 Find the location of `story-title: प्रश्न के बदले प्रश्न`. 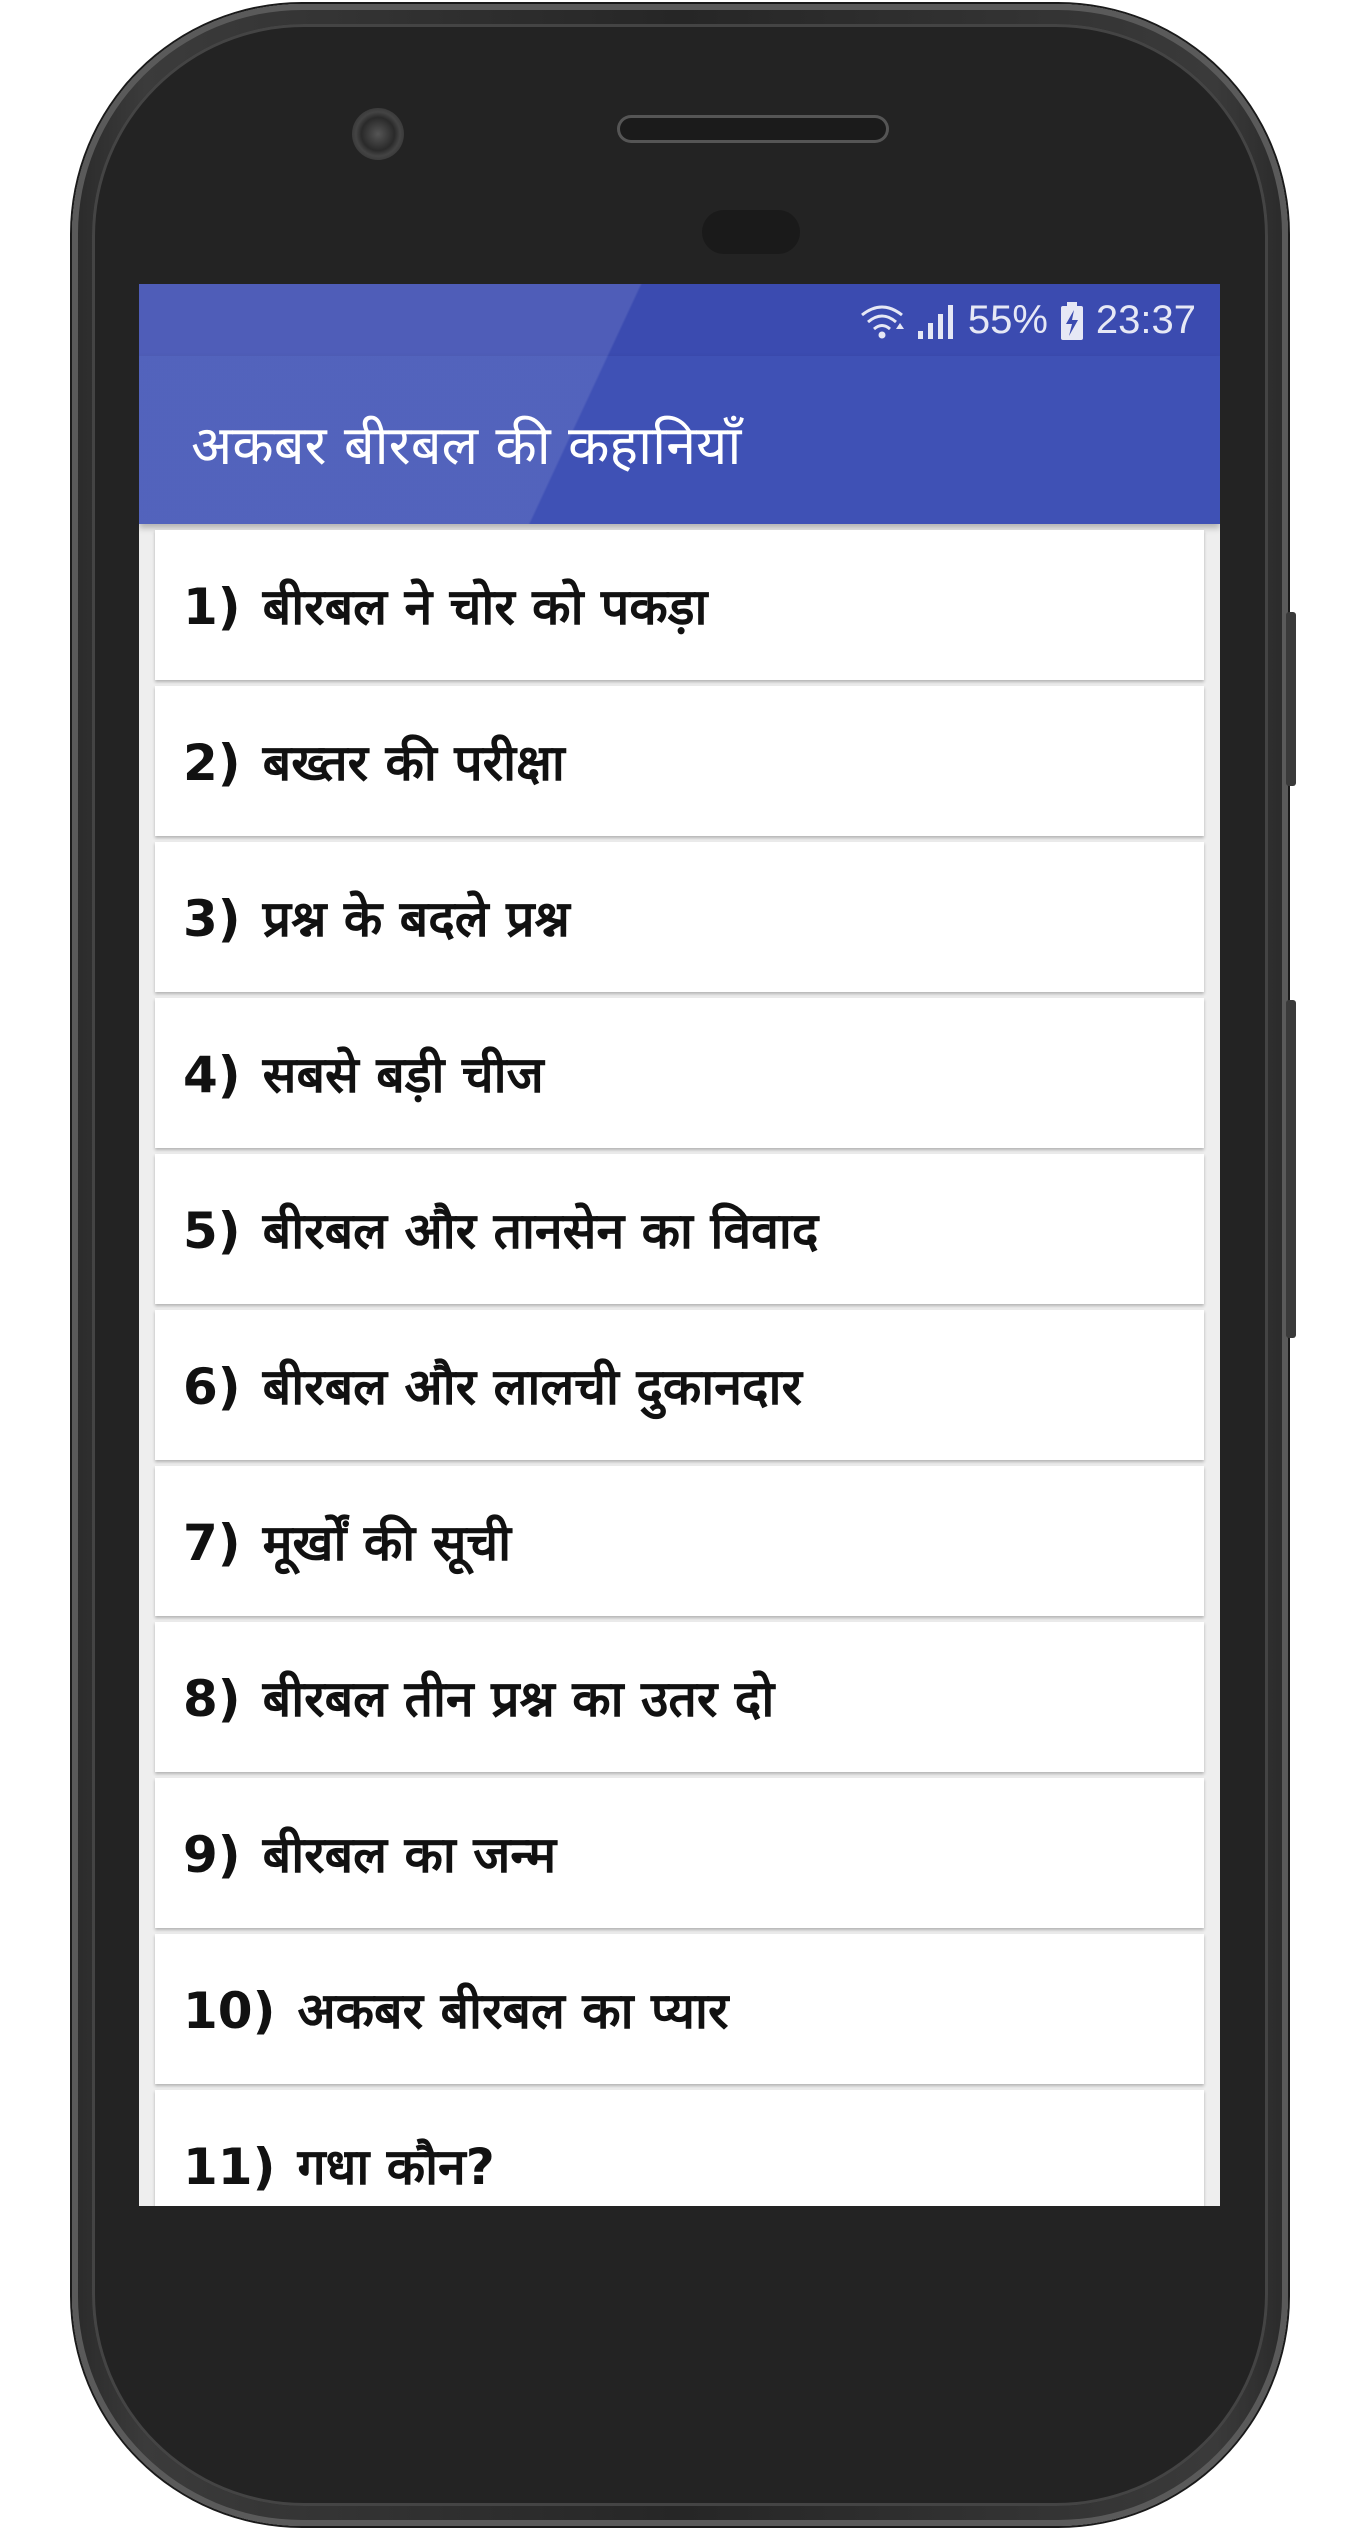

story-title: प्रश्न के बदले प्रश्न is located at coordinates (416, 919).